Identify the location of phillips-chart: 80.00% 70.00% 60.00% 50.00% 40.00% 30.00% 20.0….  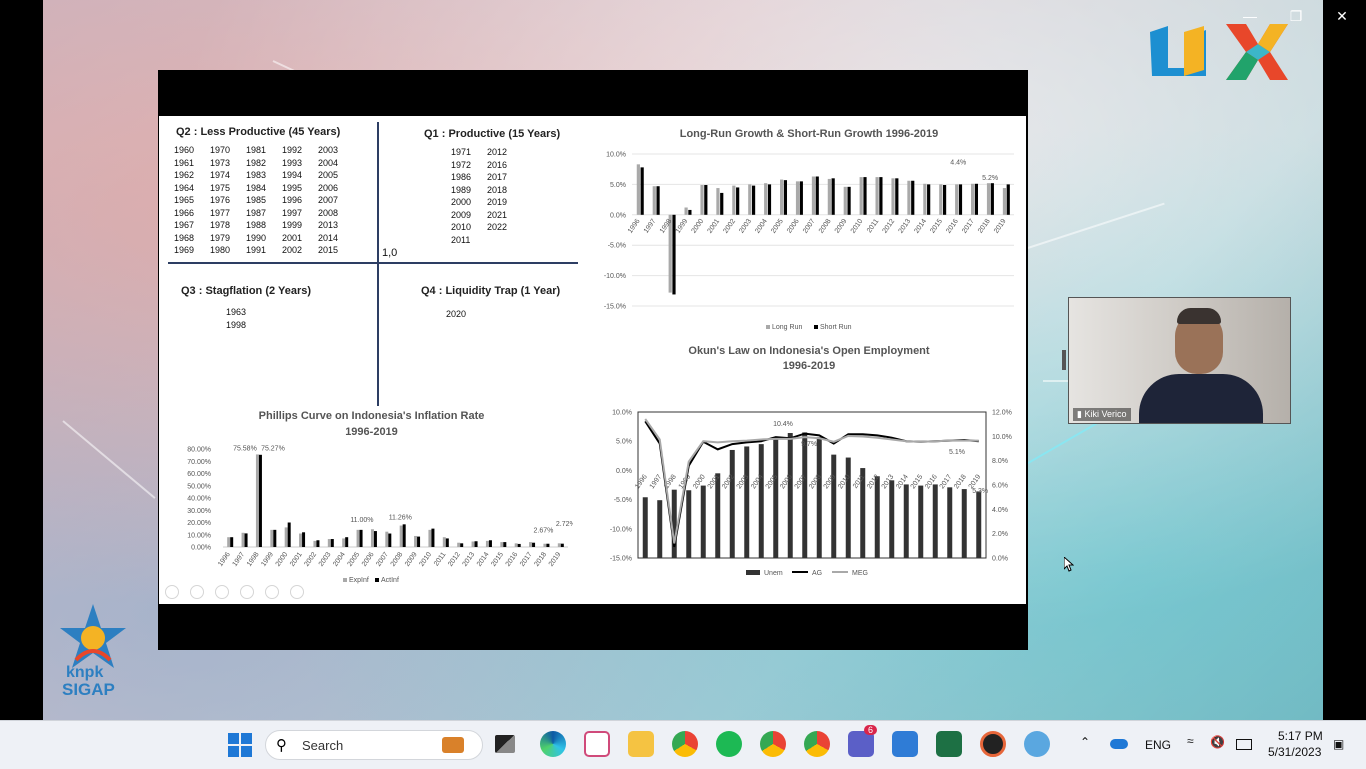
(380, 515).